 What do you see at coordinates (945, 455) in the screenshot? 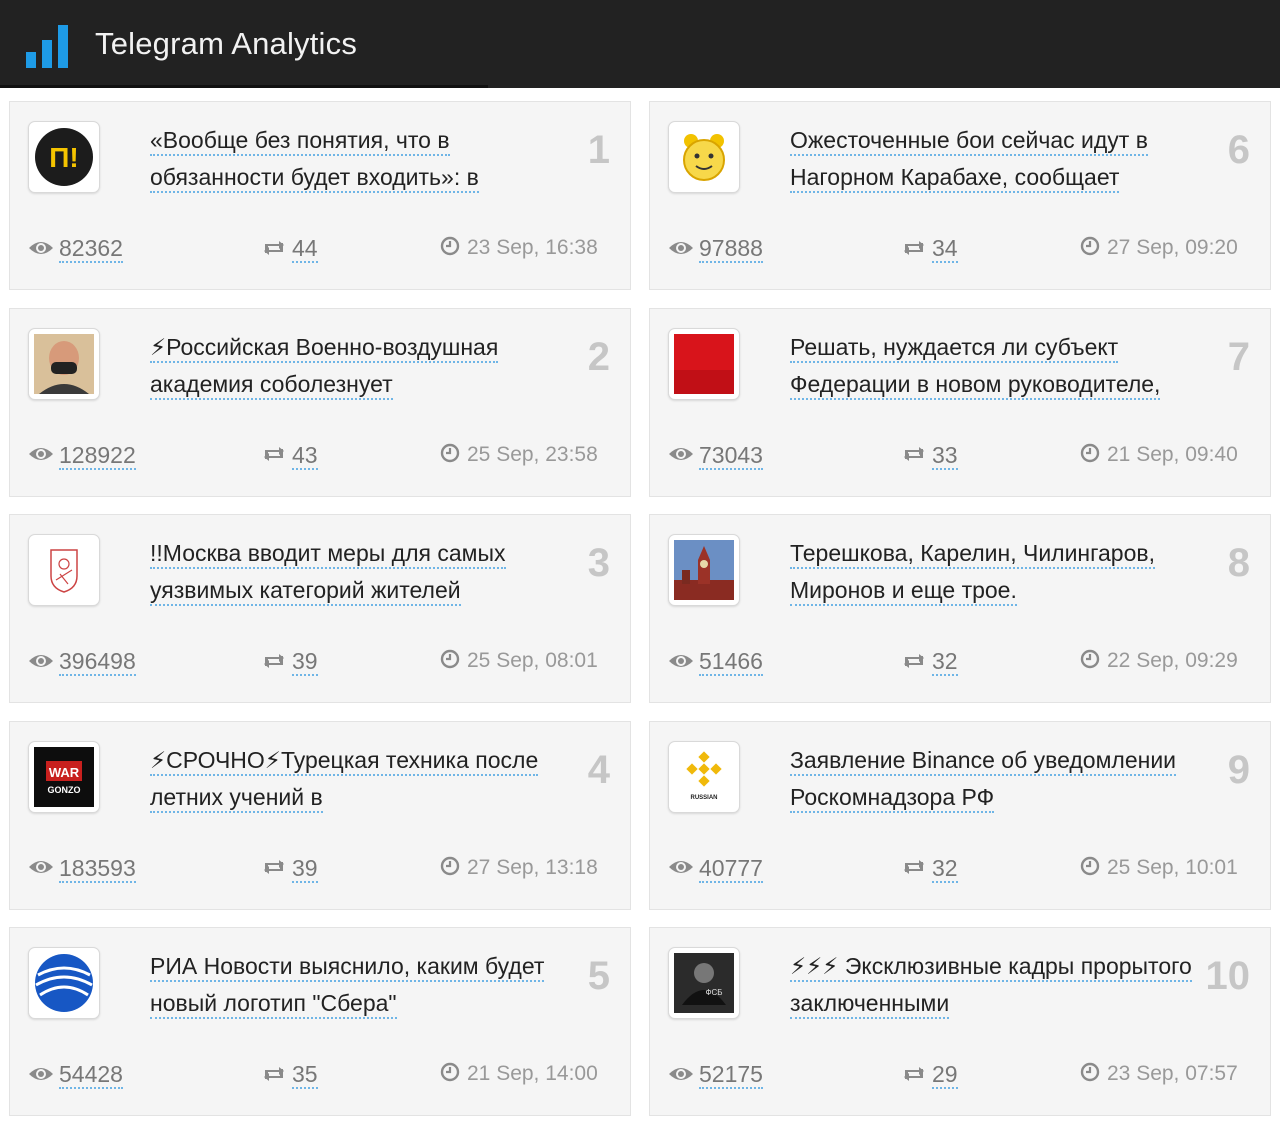
I see `reposts-count: 33` at bounding box center [945, 455].